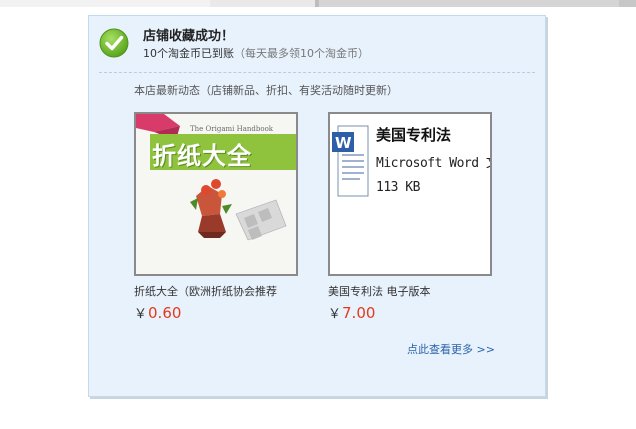 The width and height of the screenshot is (636, 429). What do you see at coordinates (301, 53) in the screenshot?
I see `reward-hint: （每天最多领10个淘金币）` at bounding box center [301, 53].